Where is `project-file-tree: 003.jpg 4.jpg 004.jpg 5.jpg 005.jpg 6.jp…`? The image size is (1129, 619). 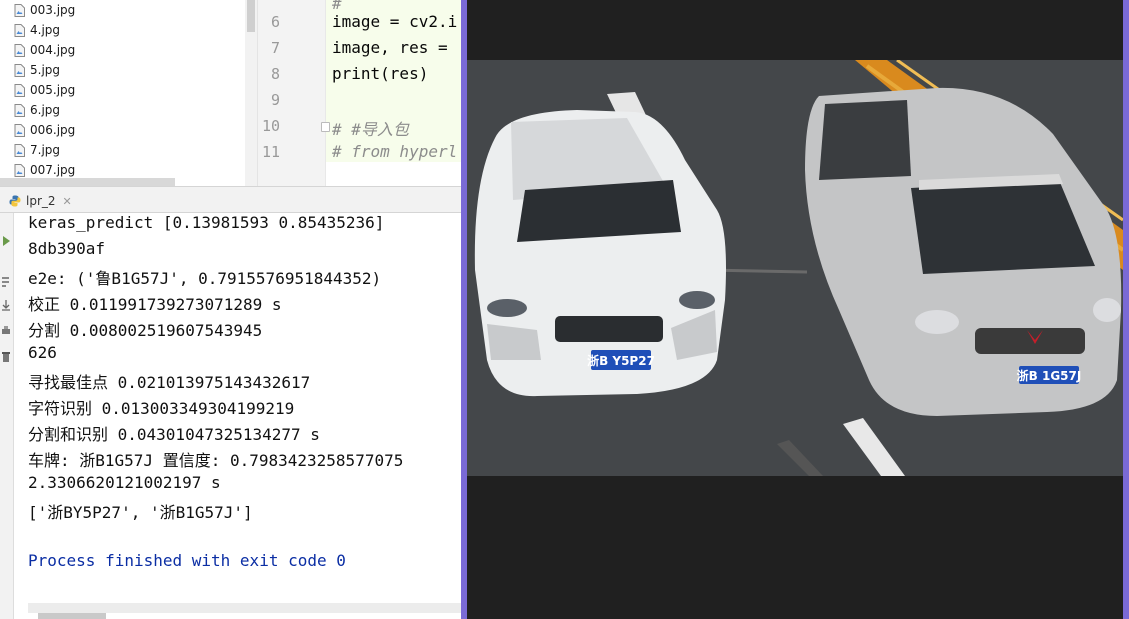 project-file-tree: 003.jpg 4.jpg 004.jpg 5.jpg 005.jpg 6.jp… is located at coordinates (128, 93).